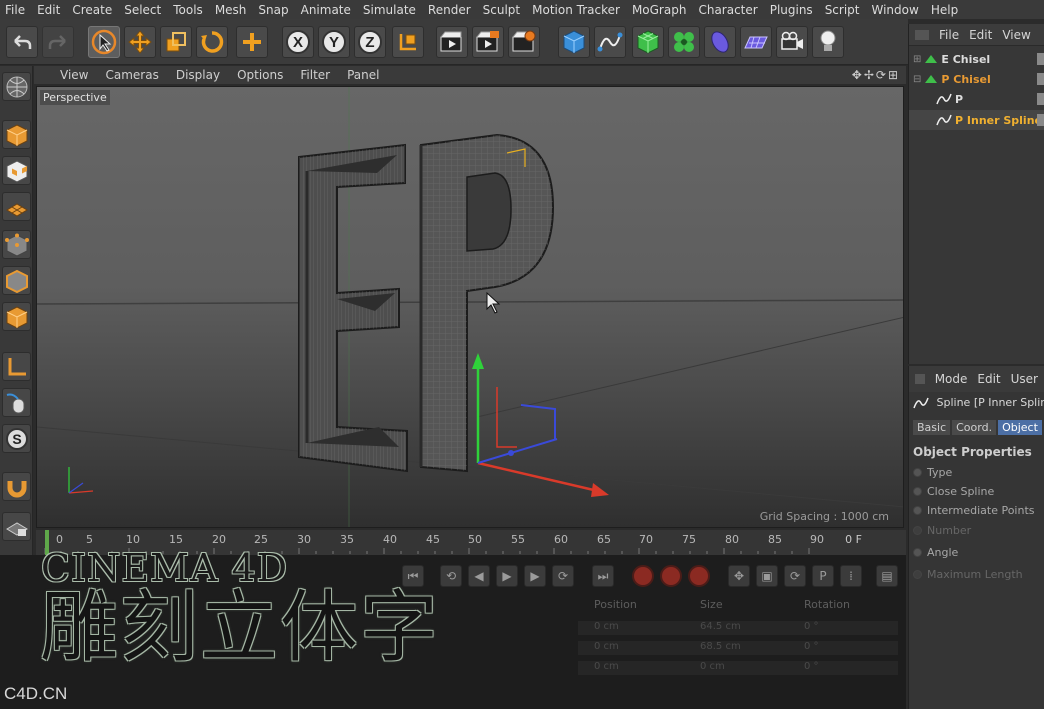 The height and width of the screenshot is (709, 1044). Describe the element at coordinates (189, 10) in the screenshot. I see `menu-tools: Tools` at that location.